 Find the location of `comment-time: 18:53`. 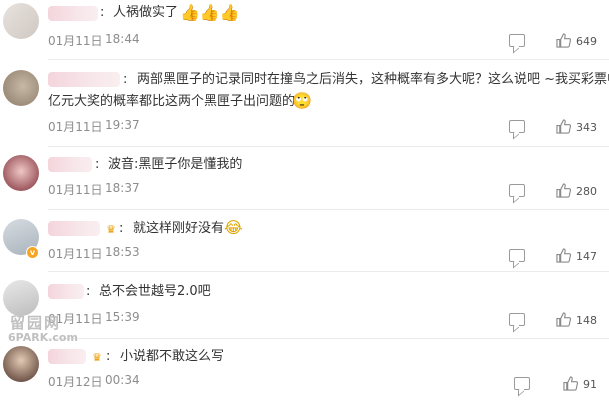

comment-time: 18:53 is located at coordinates (122, 252).